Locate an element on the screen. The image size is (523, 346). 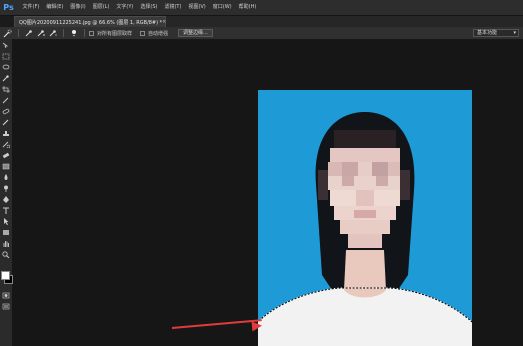
menu-help: 帮助(H) is located at coordinates (247, 7).